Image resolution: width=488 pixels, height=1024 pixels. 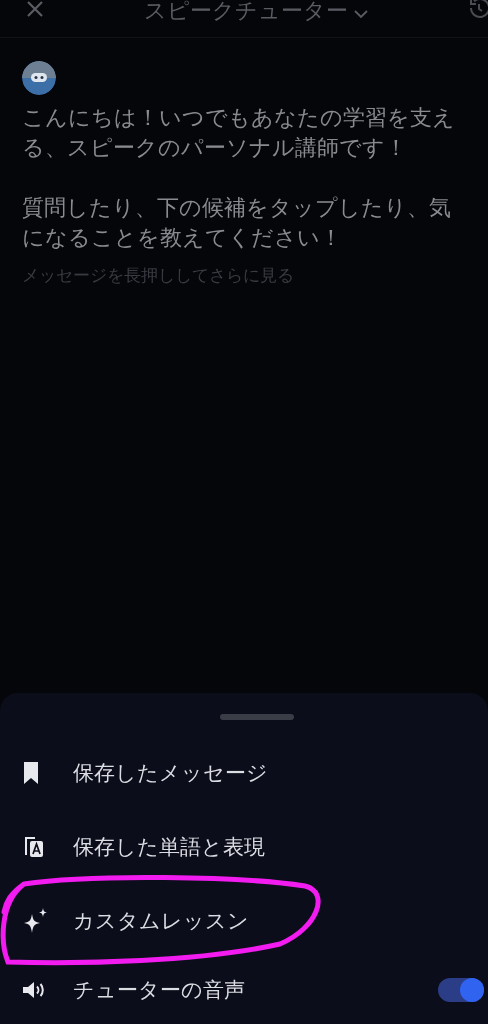 I want to click on menu-item: カスタムレッスン, so click(x=278, y=921).